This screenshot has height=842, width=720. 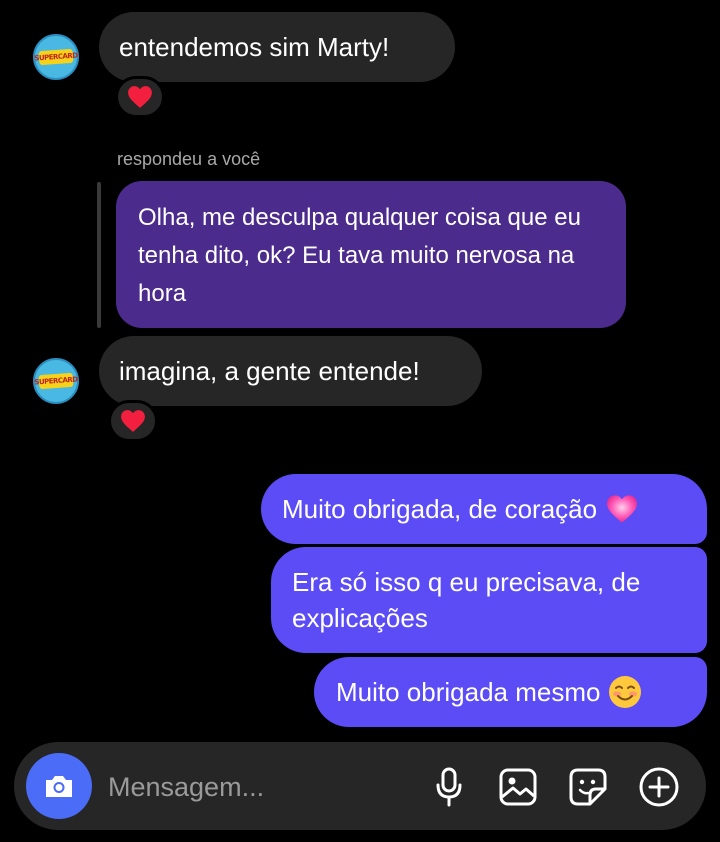 I want to click on reply-label: respondeu a você, so click(x=189, y=159).